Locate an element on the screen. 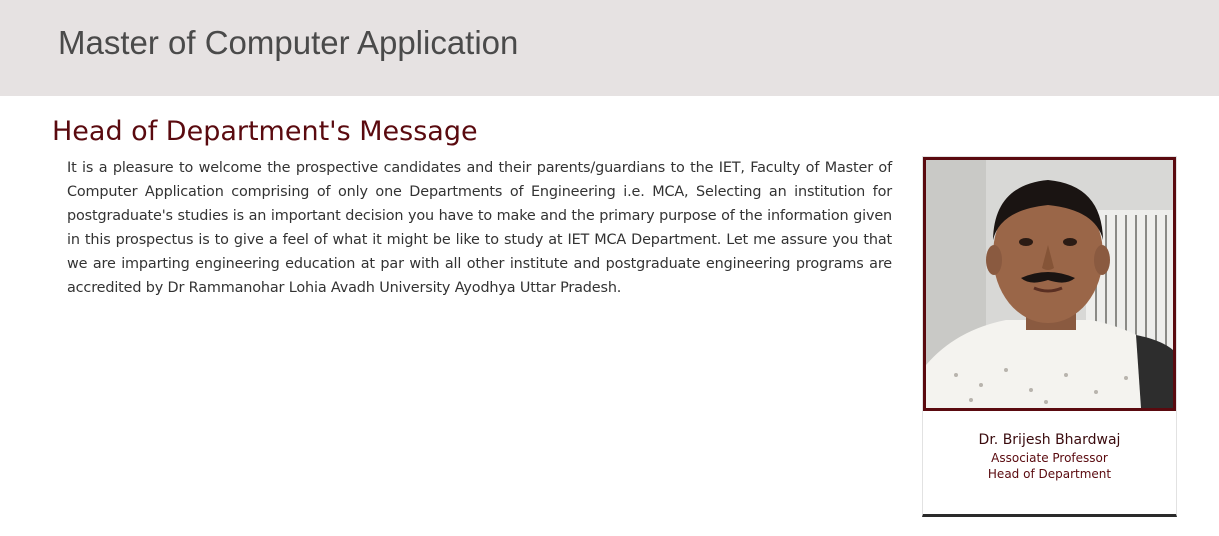 The width and height of the screenshot is (1219, 536). portrait-image is located at coordinates (1049, 284).